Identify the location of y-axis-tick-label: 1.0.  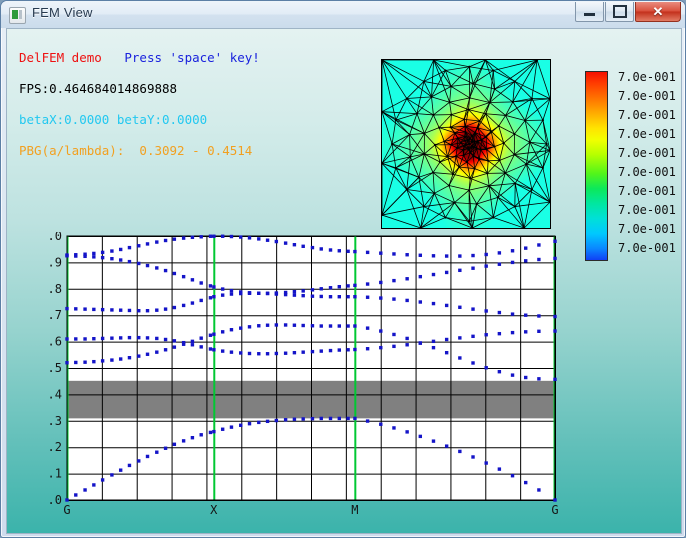
(55, 237).